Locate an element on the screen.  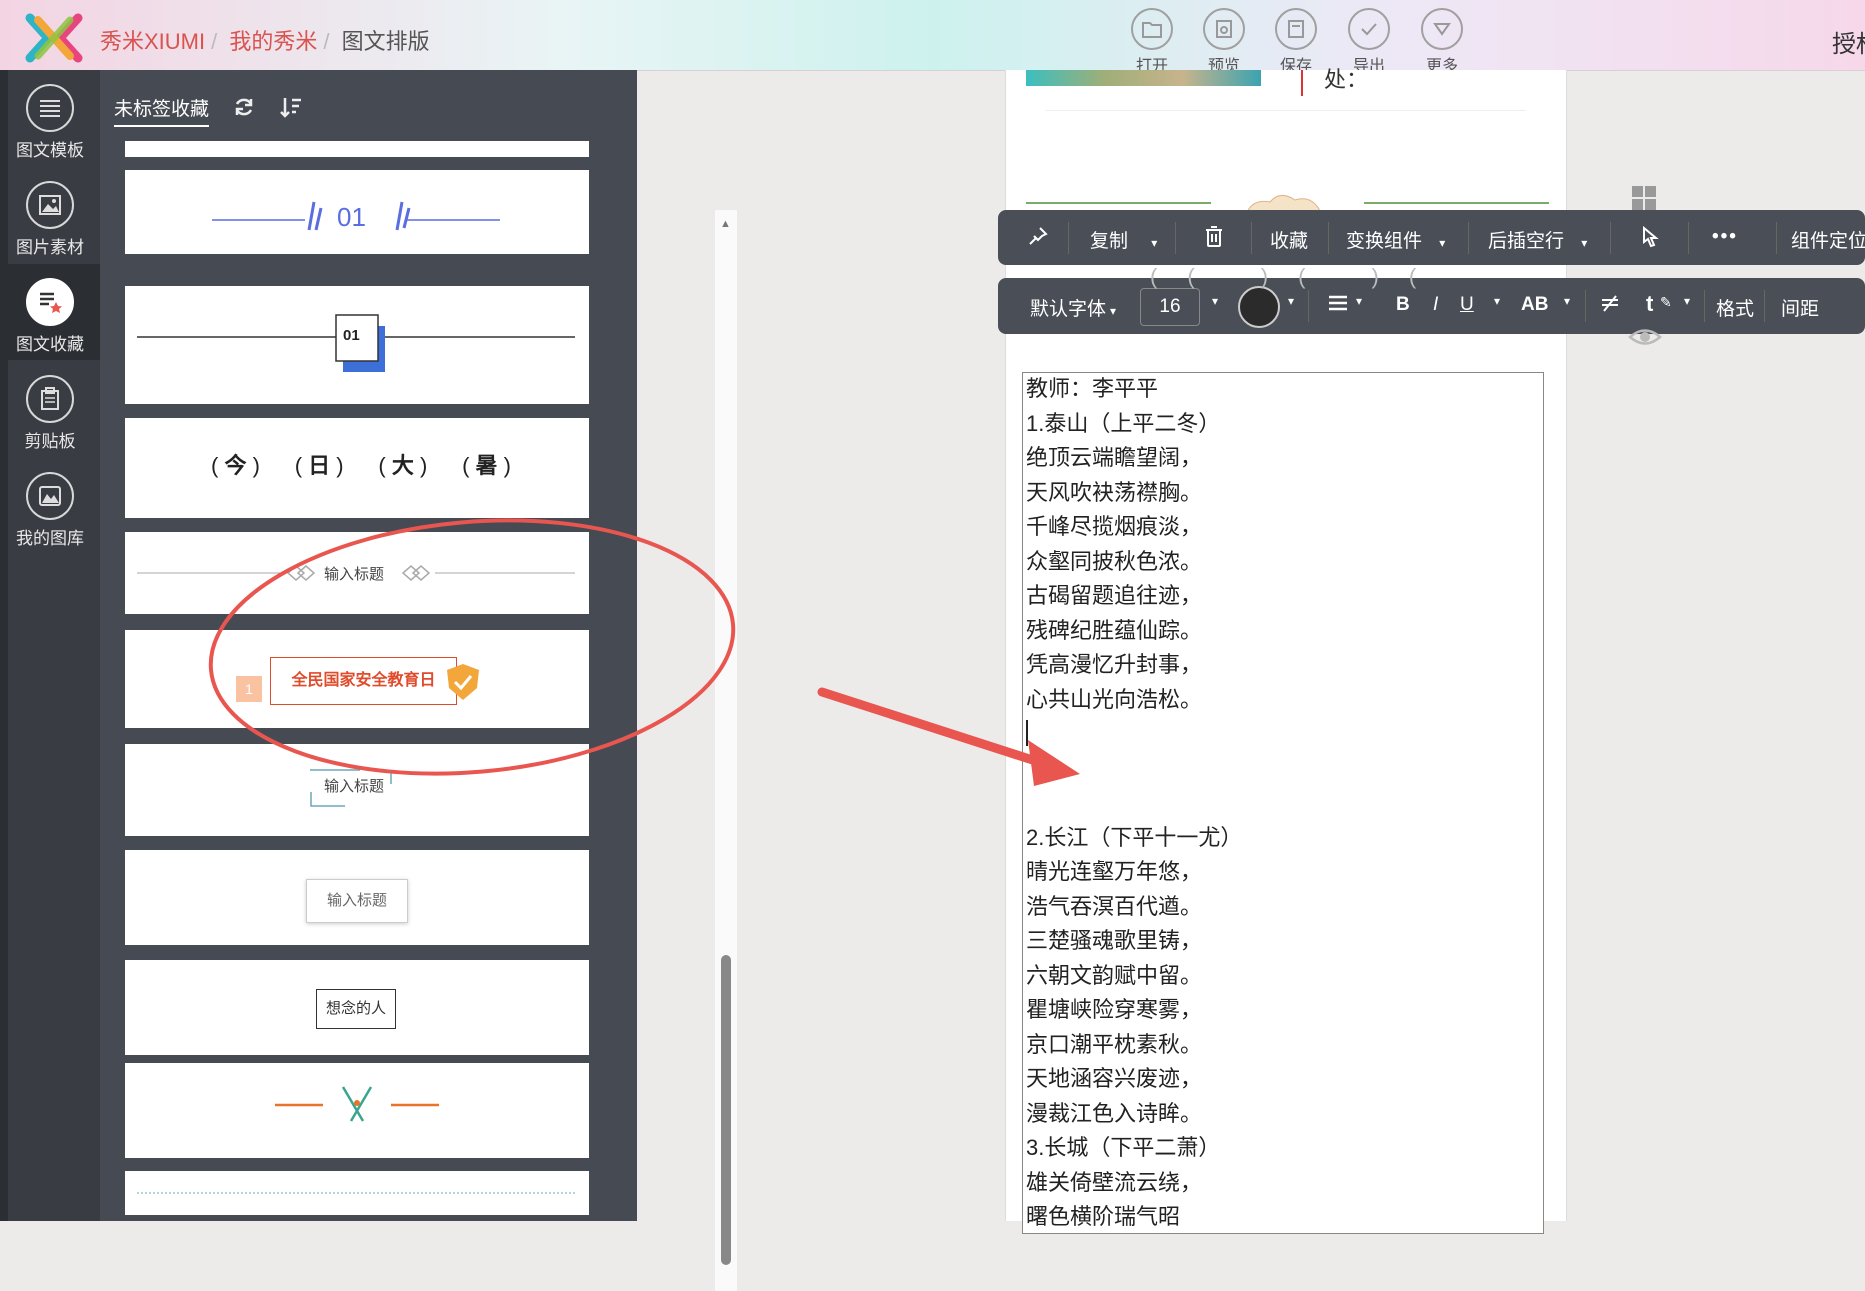
spacing-button: 间距 is located at coordinates (1800, 307).